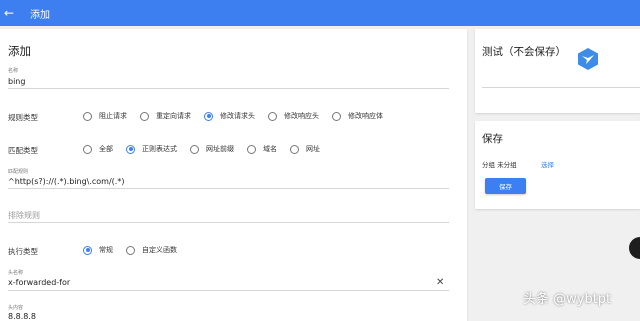 The image size is (640, 321). Describe the element at coordinates (106, 149) in the screenshot. I see `radio-label: 全部` at that location.